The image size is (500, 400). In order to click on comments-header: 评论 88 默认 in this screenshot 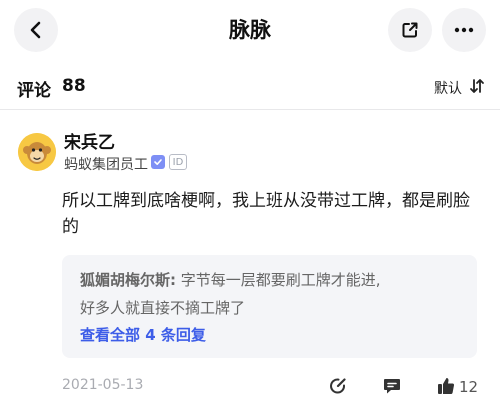, I will do `click(250, 86)`.